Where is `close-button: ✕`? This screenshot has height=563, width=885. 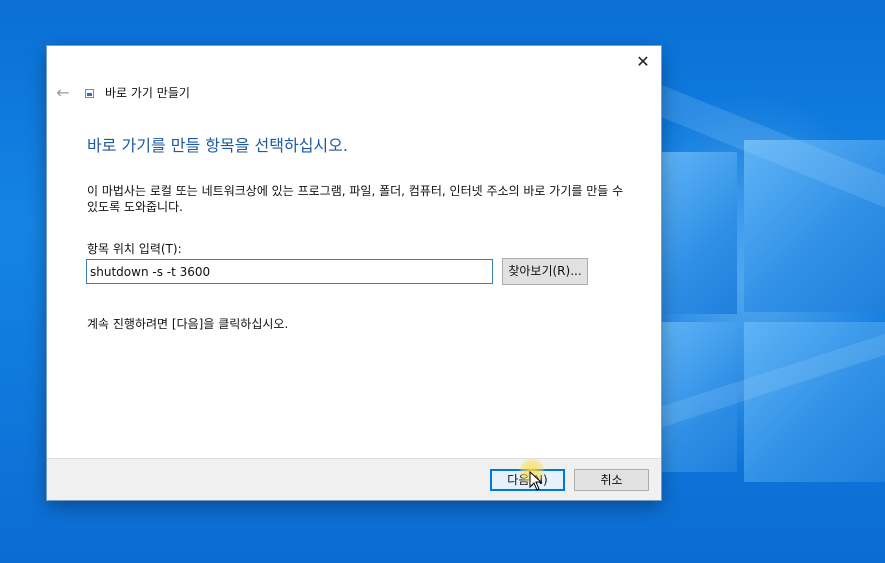
close-button: ✕ is located at coordinates (643, 62).